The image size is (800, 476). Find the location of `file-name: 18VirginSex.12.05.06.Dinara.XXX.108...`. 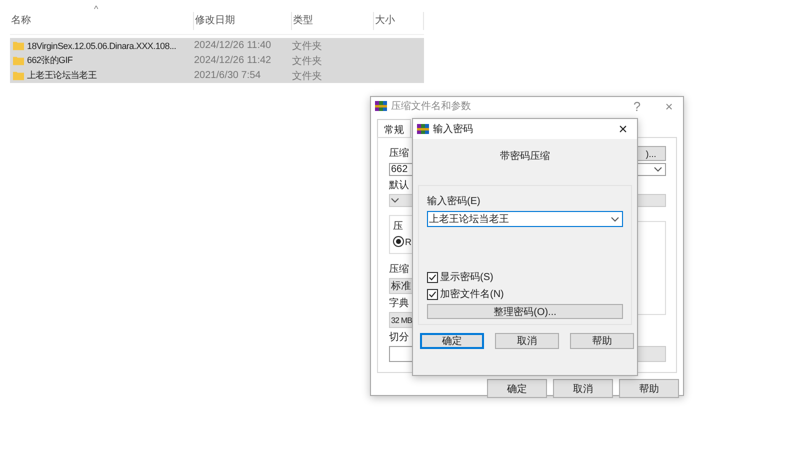

file-name: 18VirginSex.12.05.06.Dinara.XXX.108... is located at coordinates (101, 45).